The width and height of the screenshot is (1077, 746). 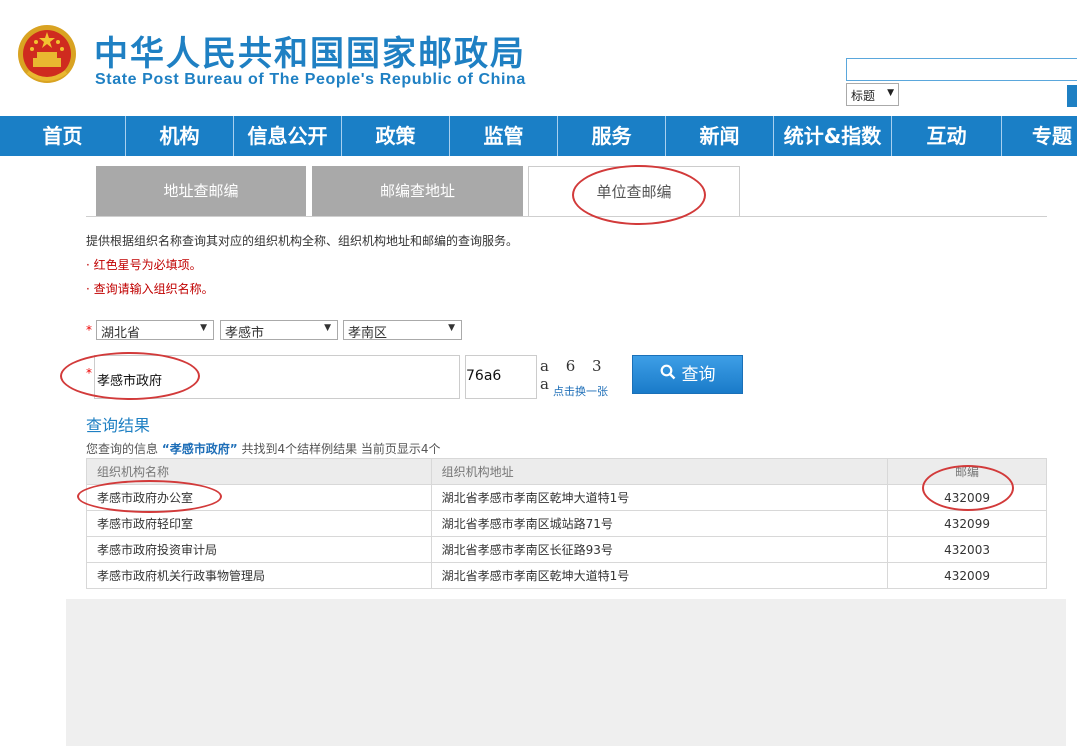 What do you see at coordinates (504, 136) in the screenshot?
I see `nav-item-supervision: 监管` at bounding box center [504, 136].